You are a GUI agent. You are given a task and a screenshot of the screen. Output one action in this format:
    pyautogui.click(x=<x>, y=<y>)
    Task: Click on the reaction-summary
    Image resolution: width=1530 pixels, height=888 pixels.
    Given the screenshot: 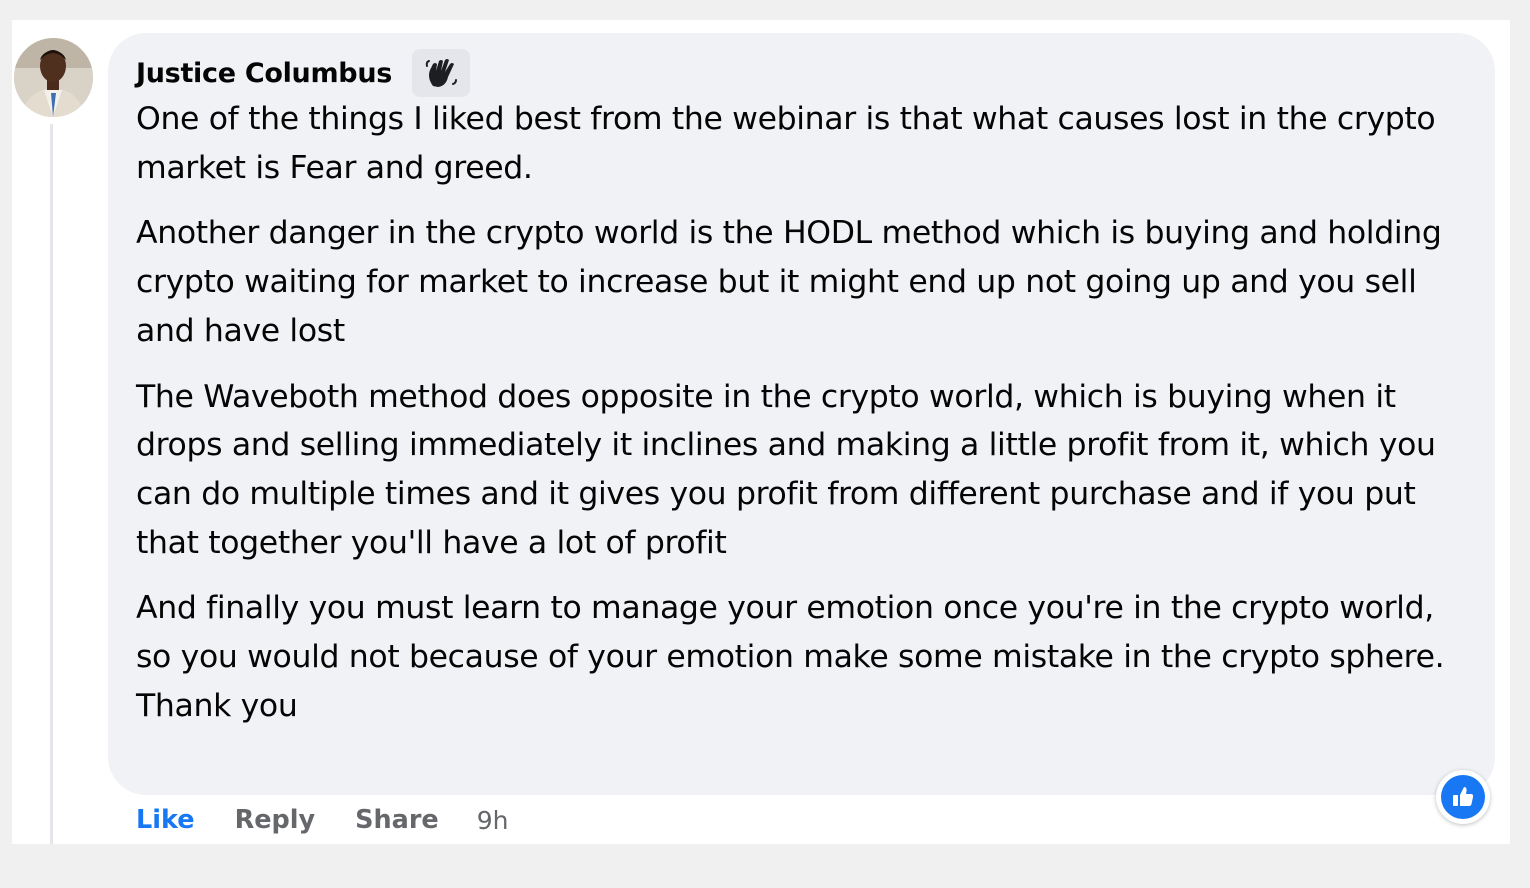 What is the action you would take?
    pyautogui.click(x=1463, y=797)
    